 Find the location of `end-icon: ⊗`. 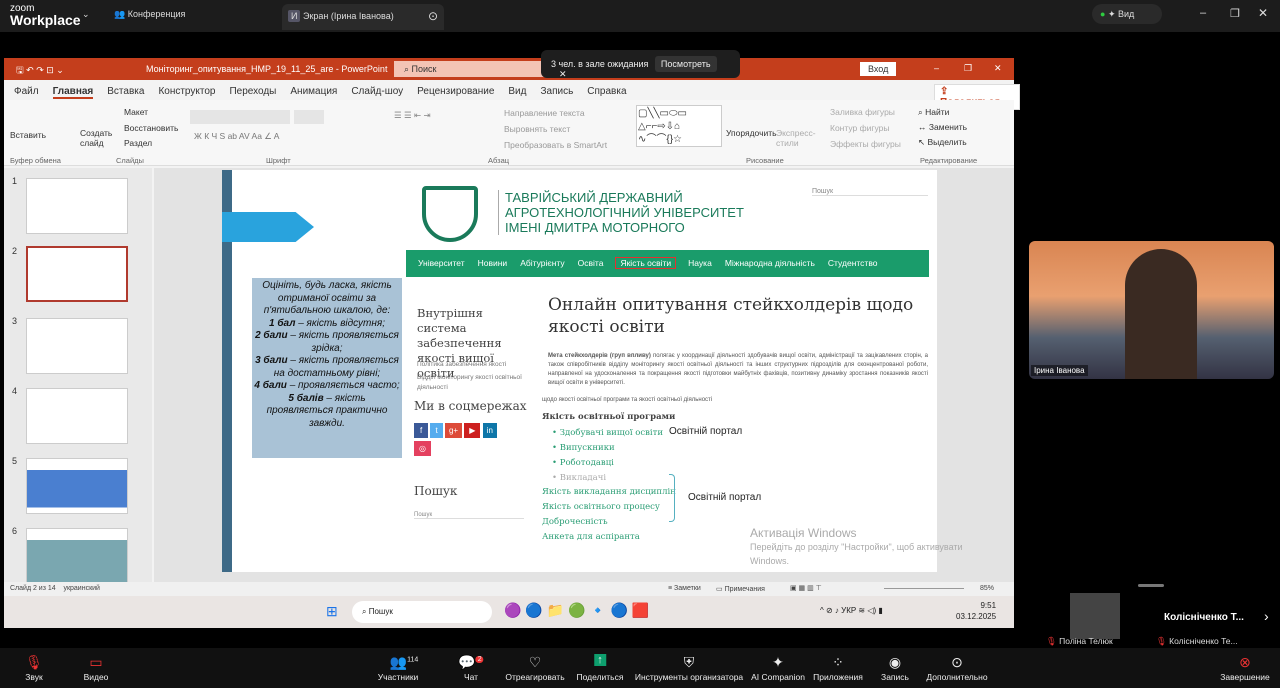

end-icon: ⊗ is located at coordinates (1245, 662).